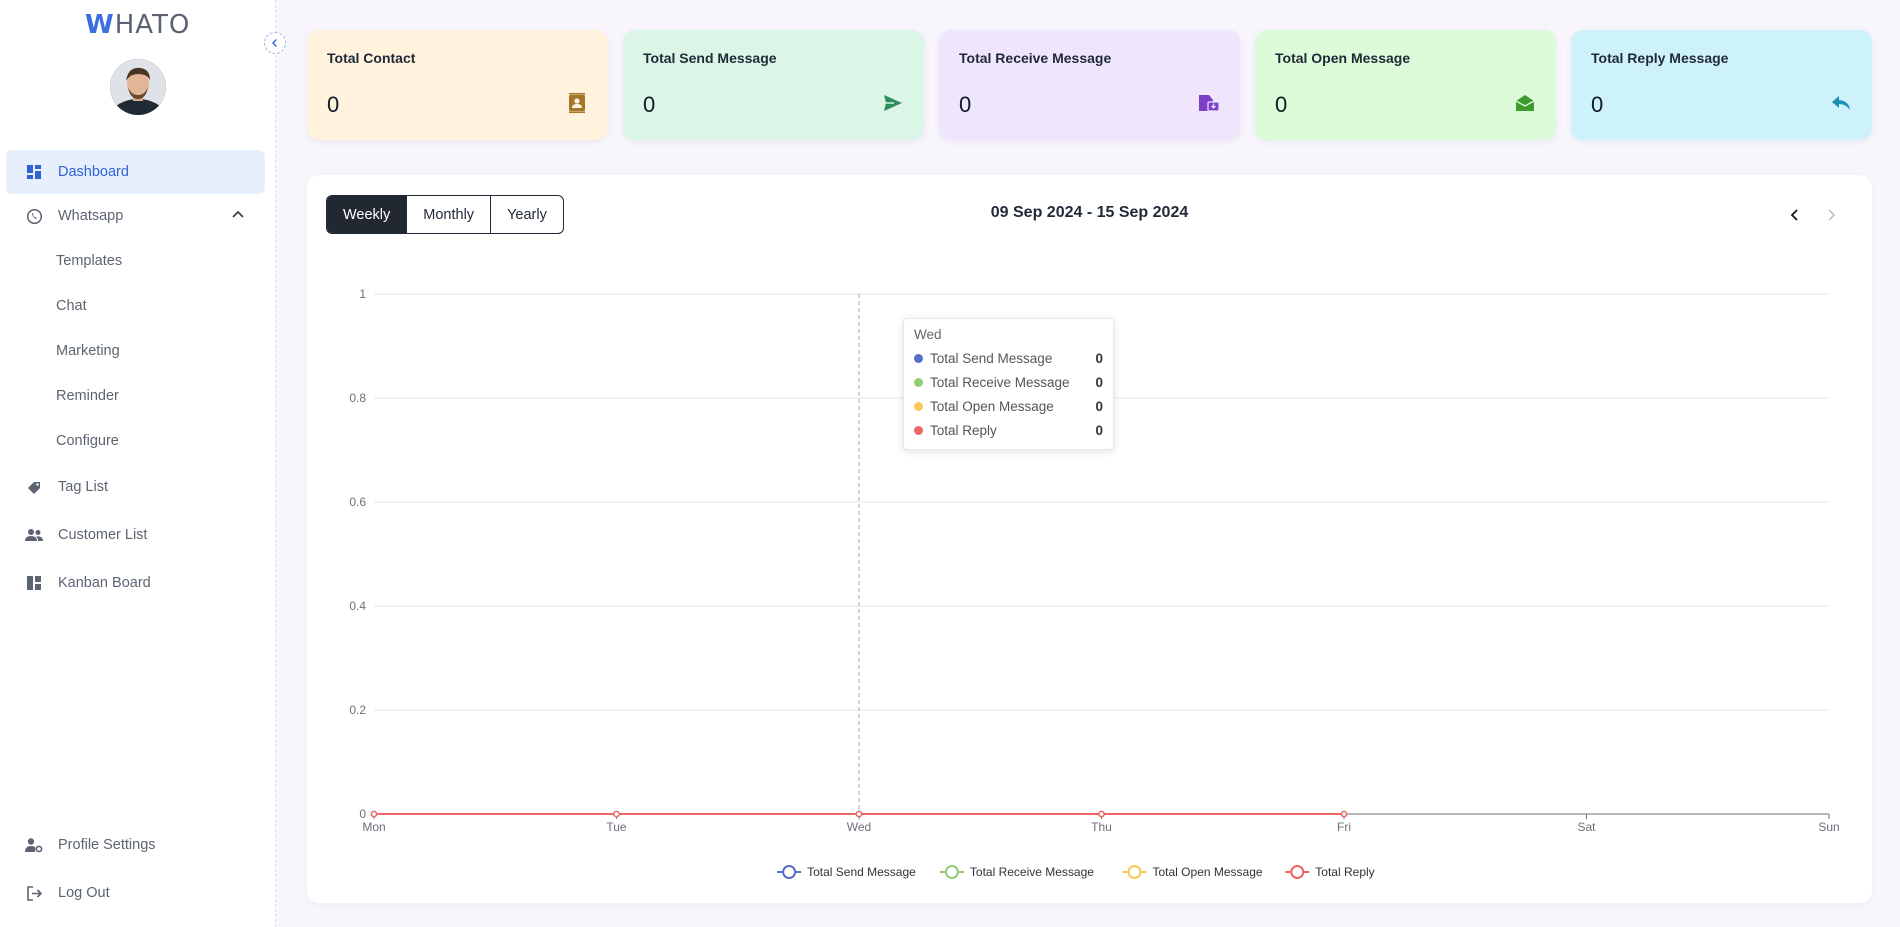  I want to click on card-total-receive-message: Total Receive Message 0, so click(1089, 85).